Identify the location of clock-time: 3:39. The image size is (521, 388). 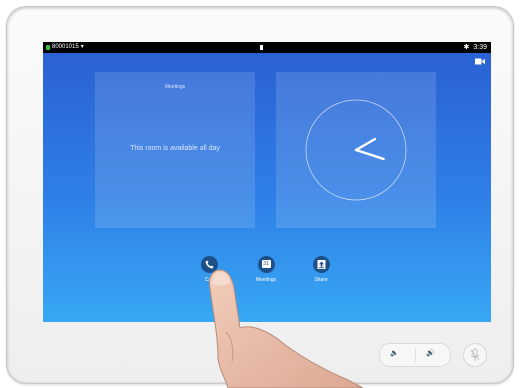
(480, 47).